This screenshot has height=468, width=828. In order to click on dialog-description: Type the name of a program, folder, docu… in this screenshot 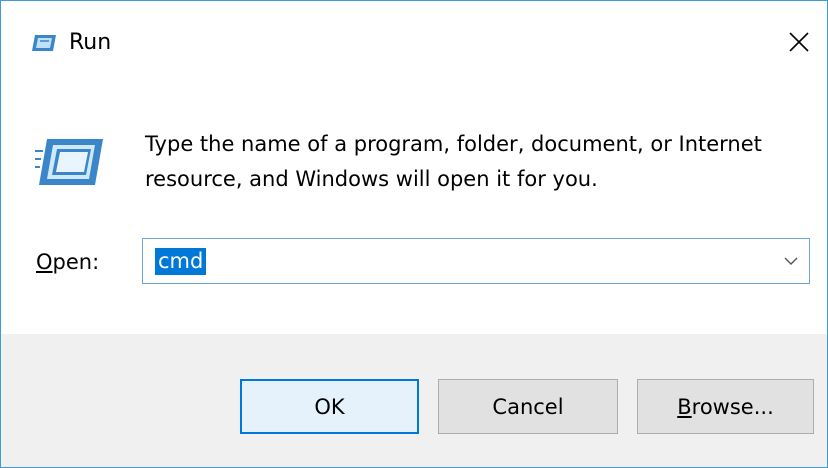, I will do `click(453, 161)`.